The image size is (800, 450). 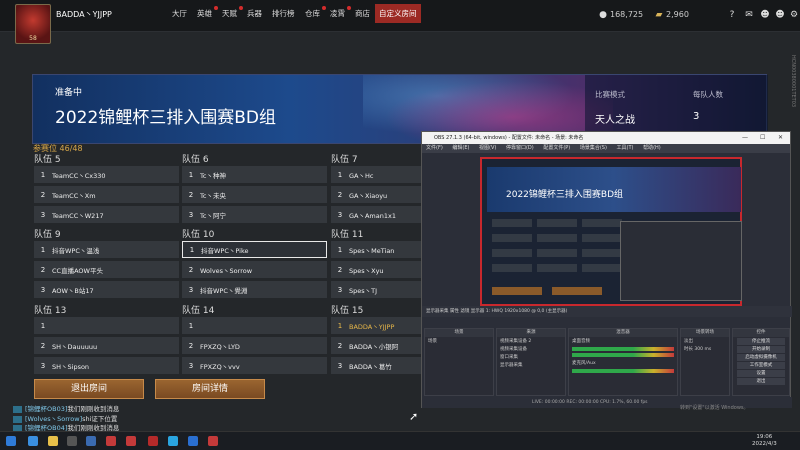 I want to click on player-slot: 1 TeamCC丶Cx330, so click(x=106, y=174).